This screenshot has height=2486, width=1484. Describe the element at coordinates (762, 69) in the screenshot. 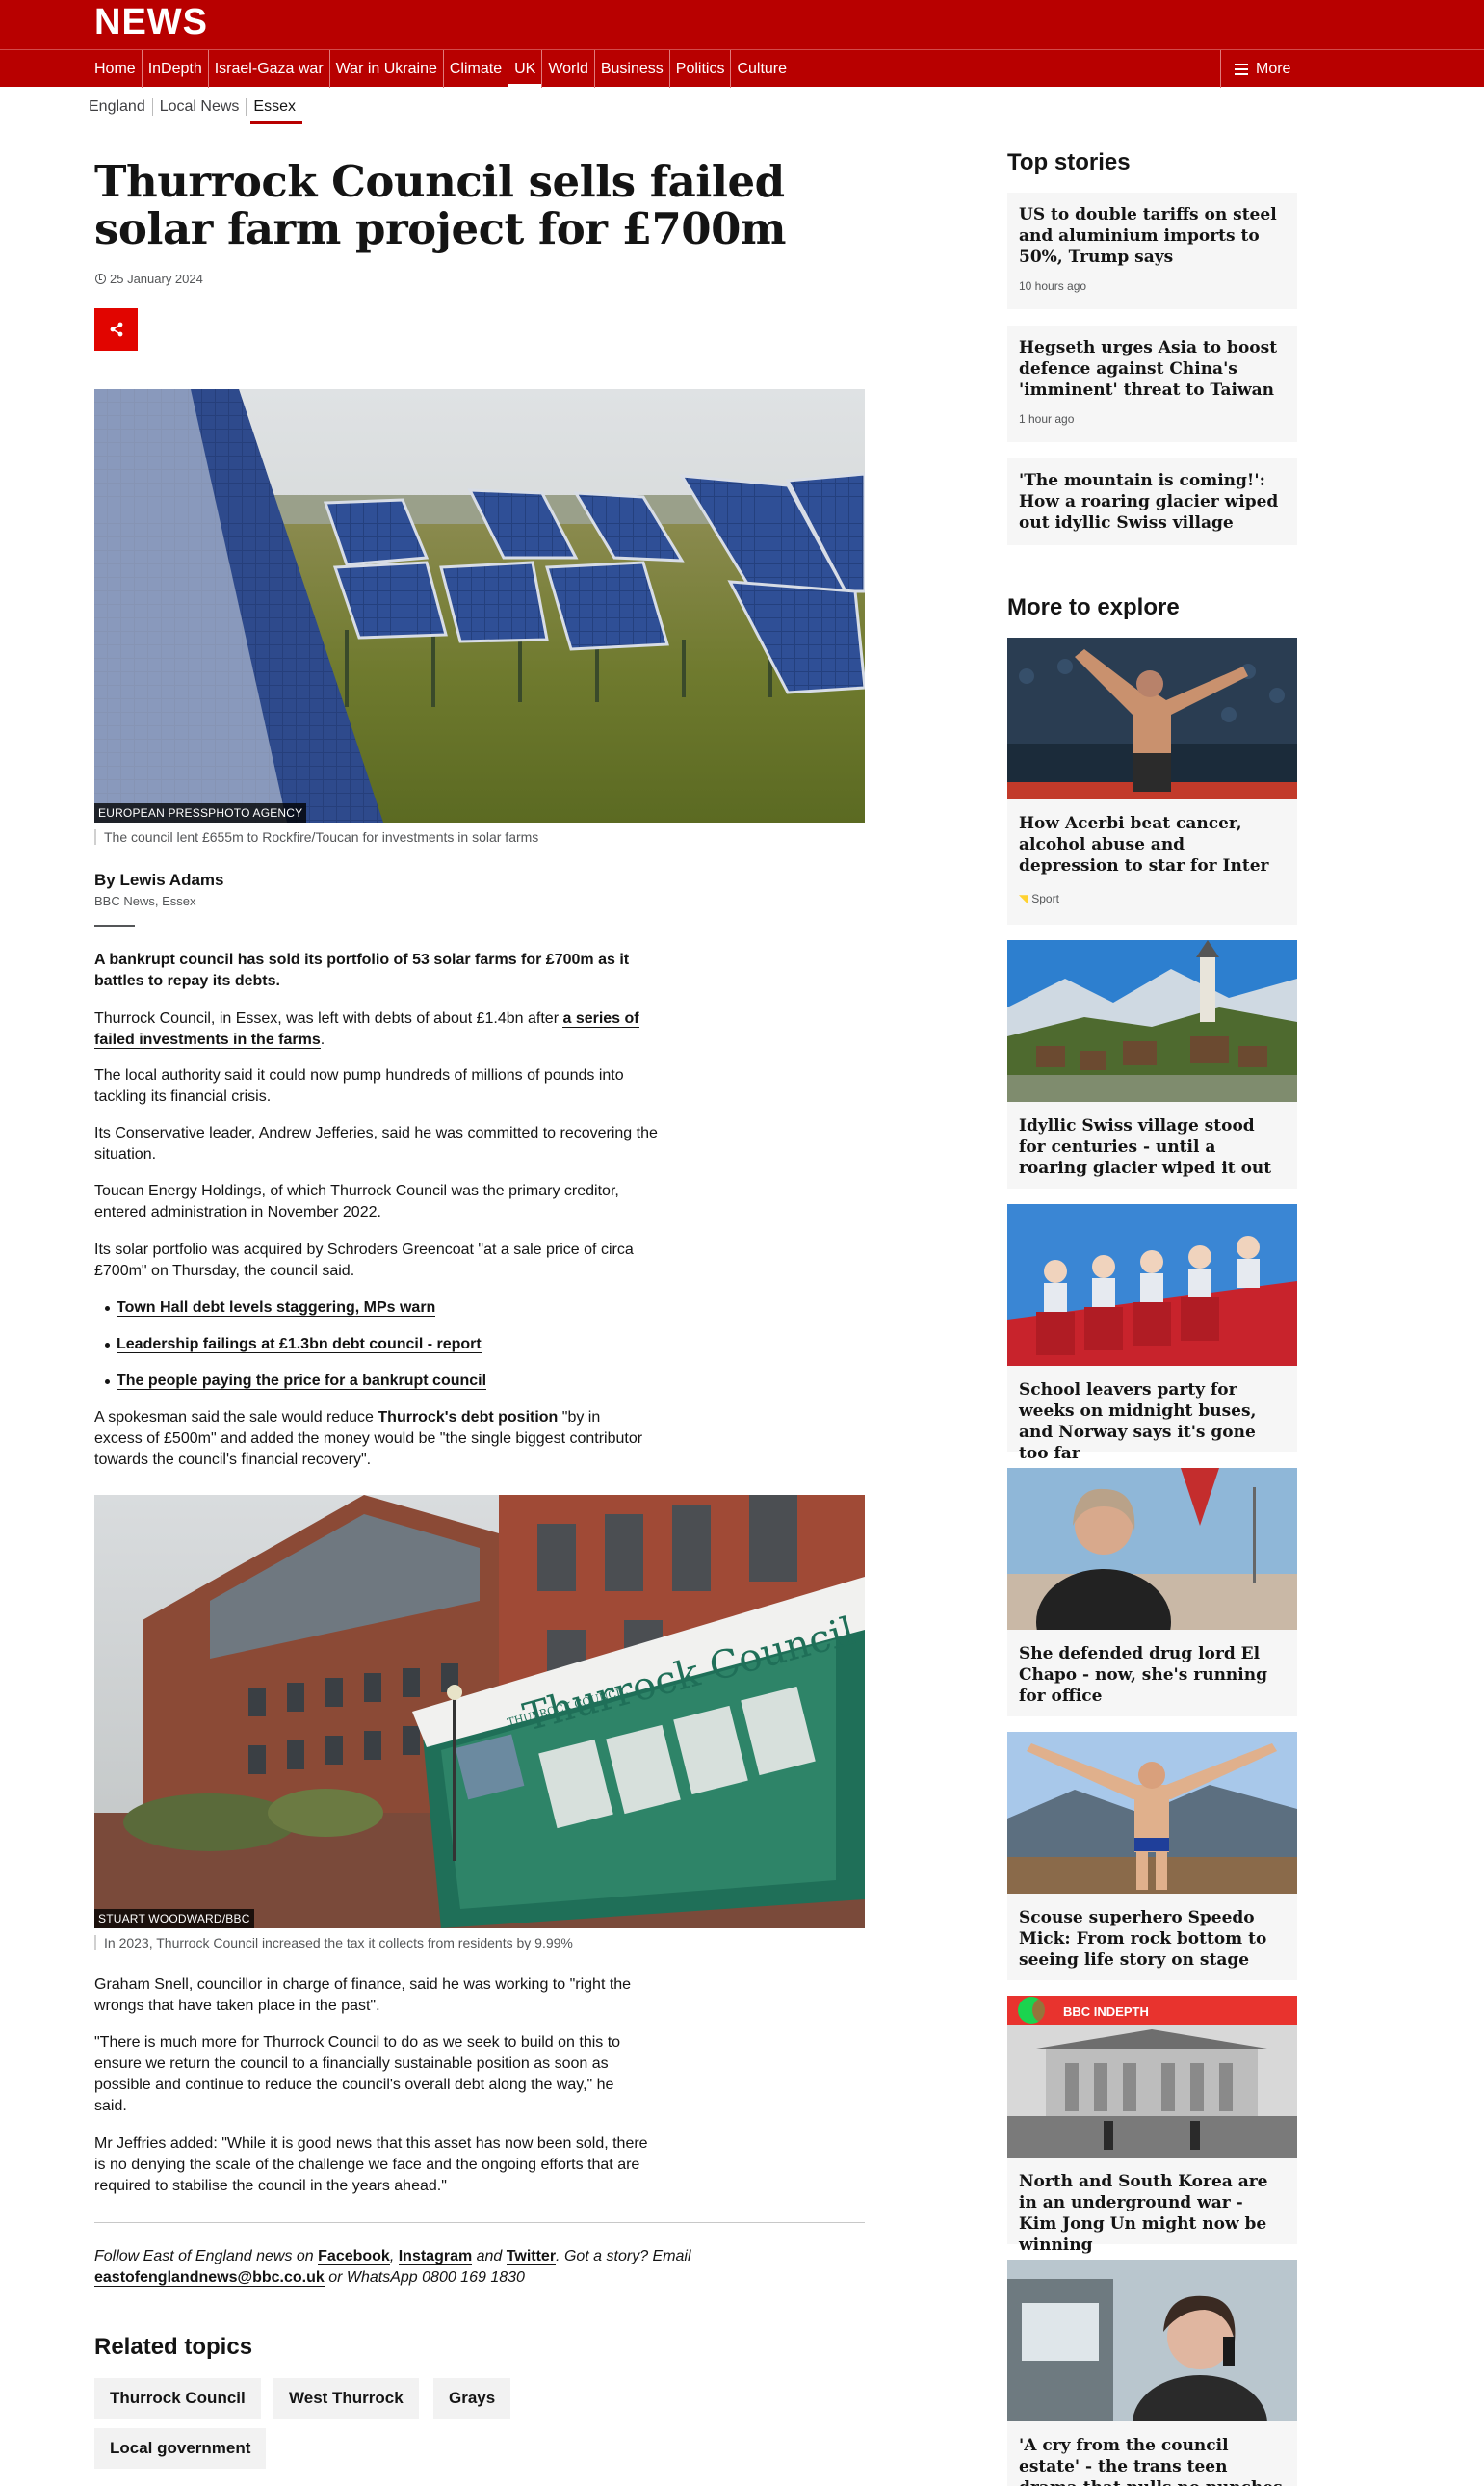

I see `nav-culture: Culture` at that location.